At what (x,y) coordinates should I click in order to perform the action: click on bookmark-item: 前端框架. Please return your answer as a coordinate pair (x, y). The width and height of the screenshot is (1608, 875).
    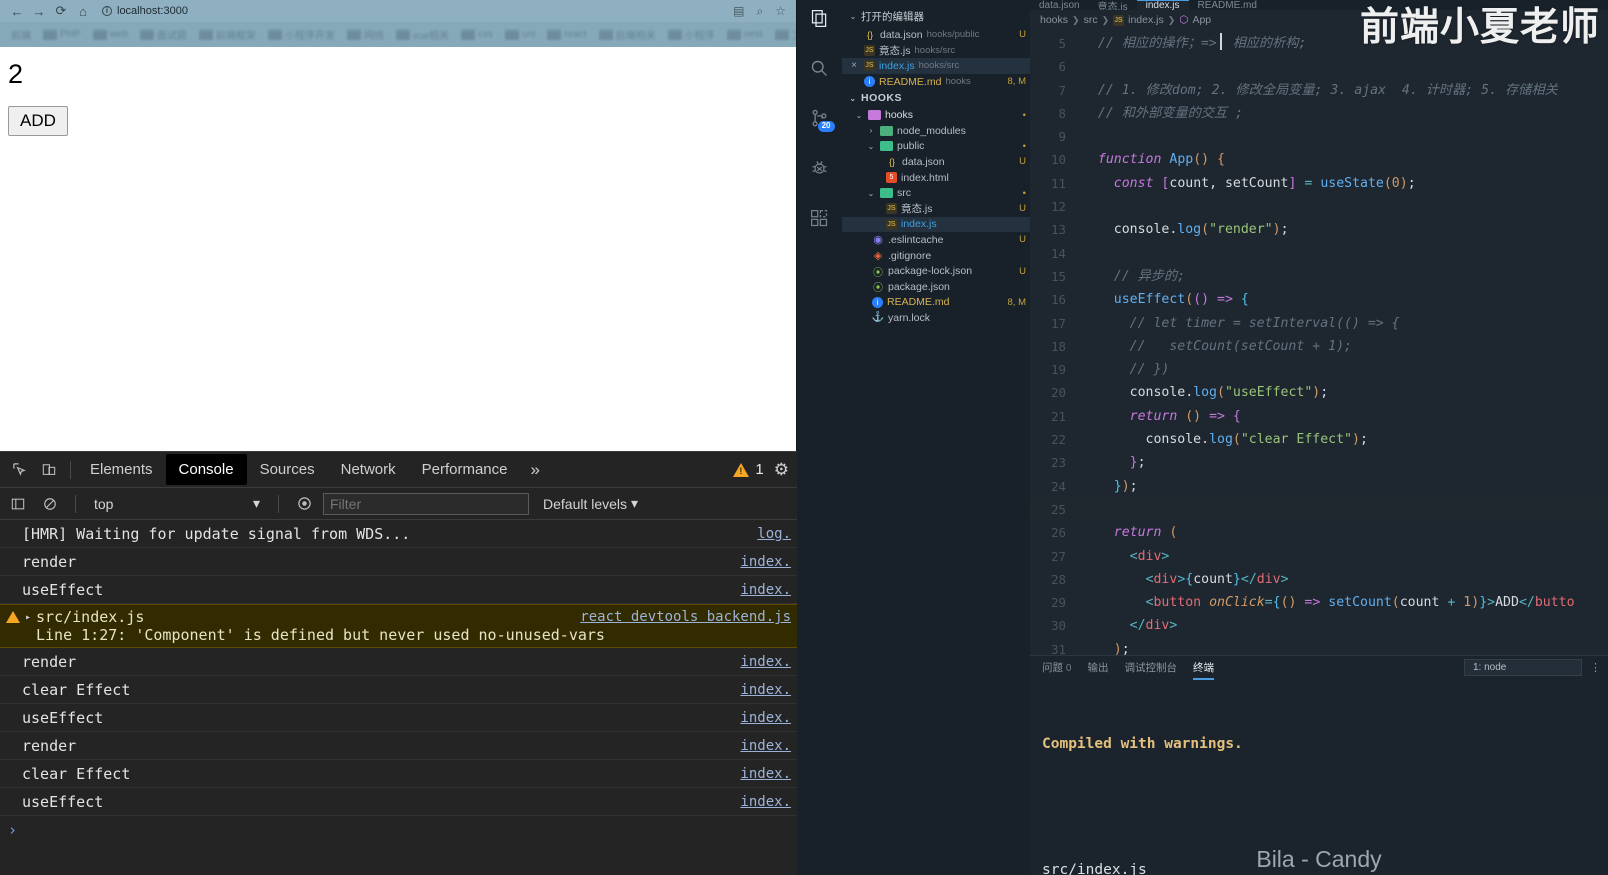
    Looking at the image, I should click on (227, 34).